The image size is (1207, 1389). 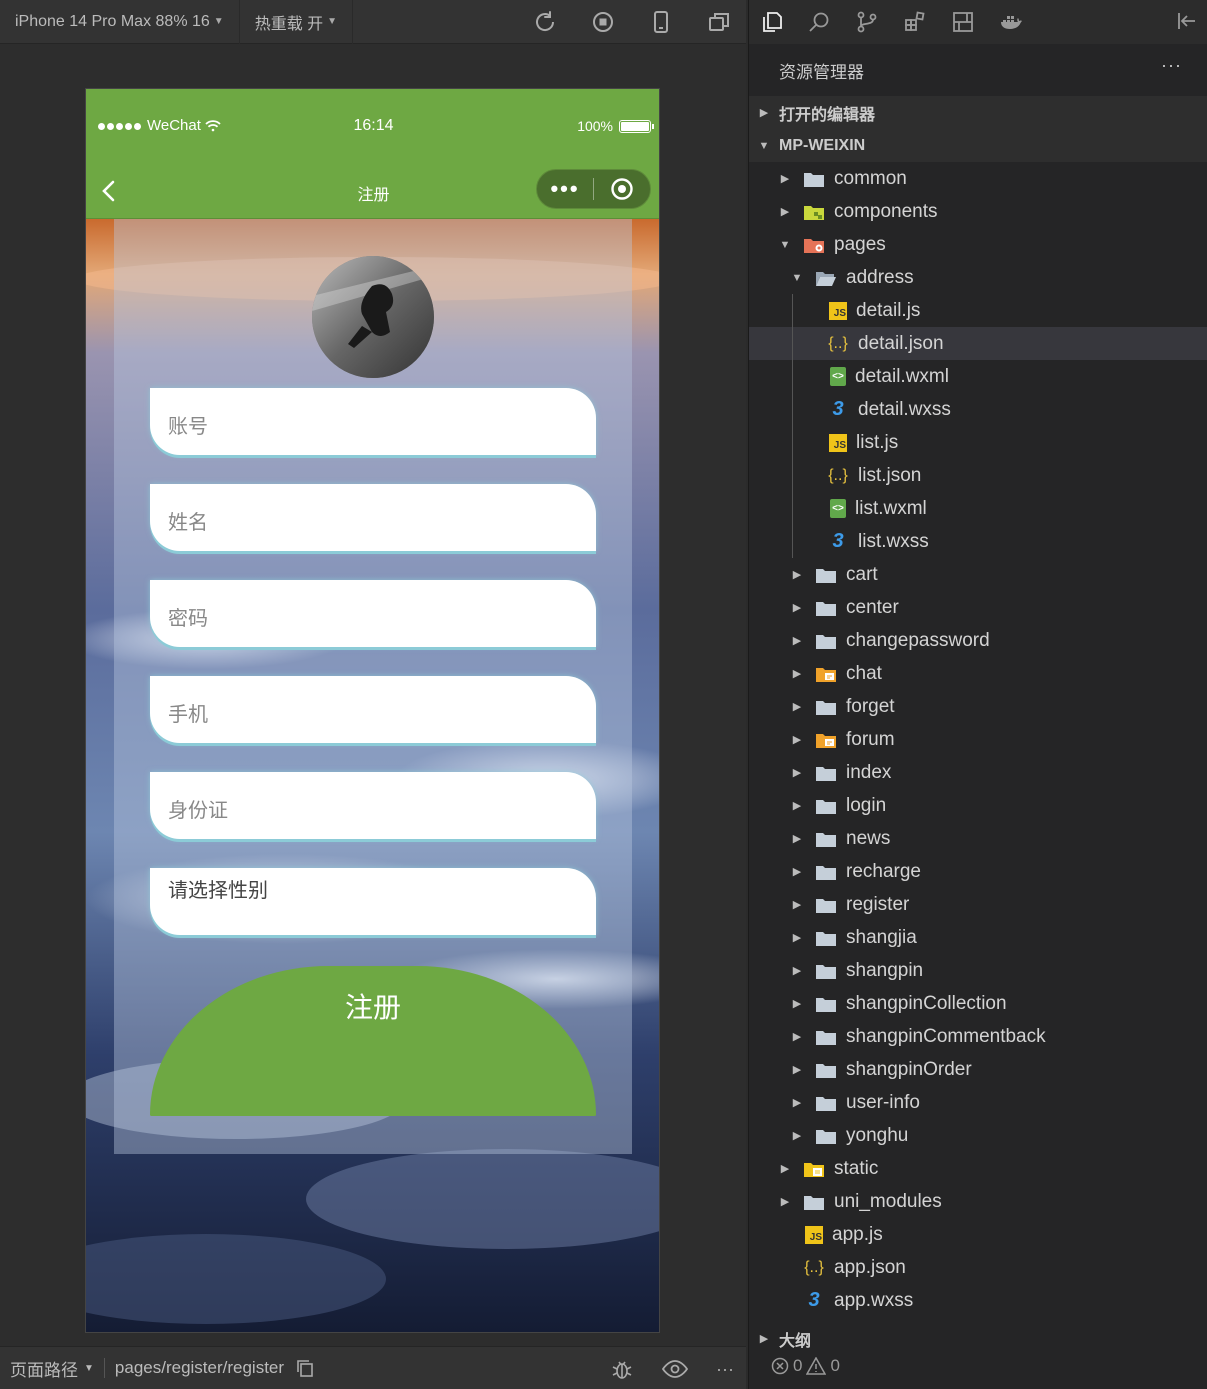 I want to click on tree-file-list-json: ▶{..}list.json, so click(x=978, y=475).